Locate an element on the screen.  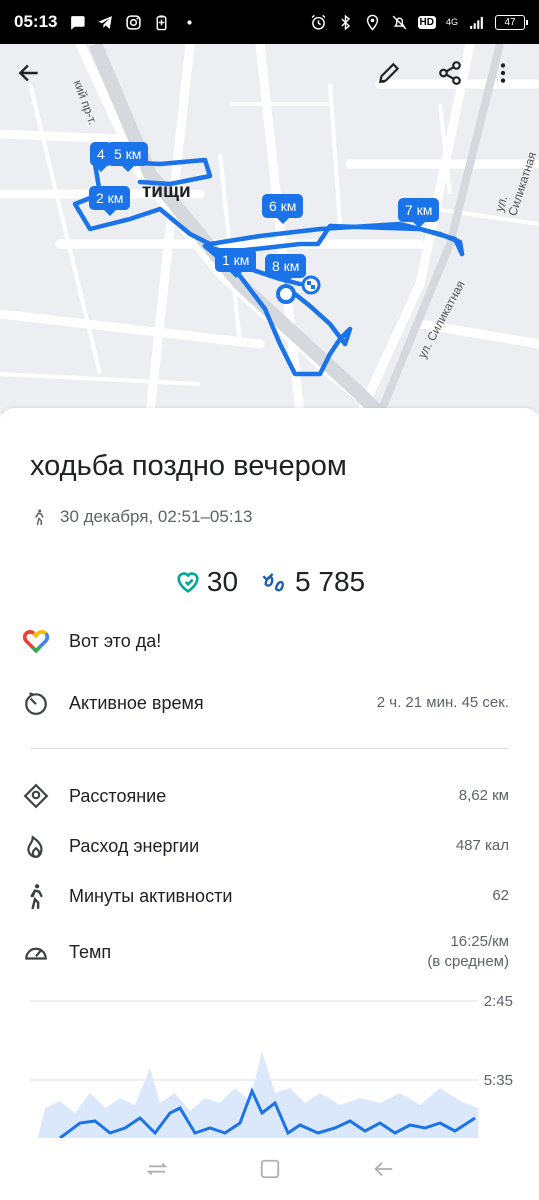
achievement-message: Вот это да! is located at coordinates (115, 640).